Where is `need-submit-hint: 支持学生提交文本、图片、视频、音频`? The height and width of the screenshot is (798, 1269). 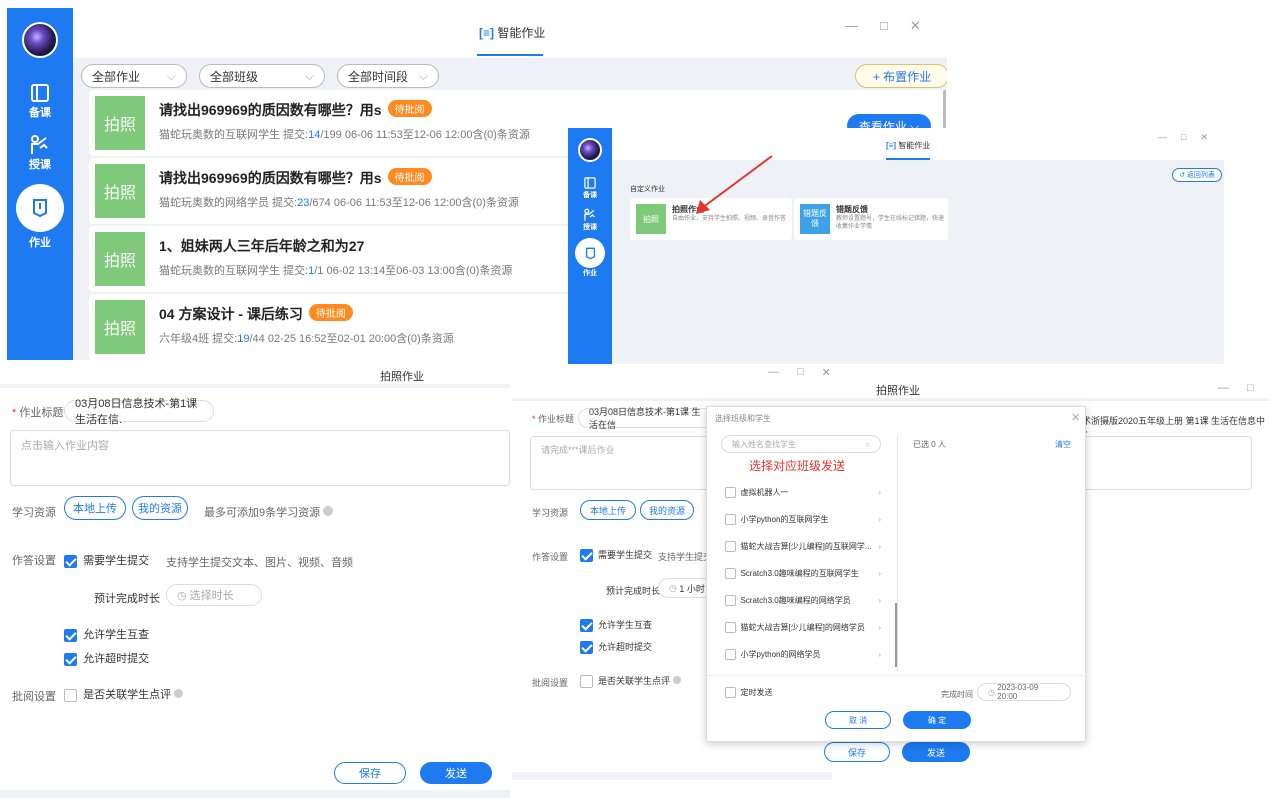
need-submit-hint: 支持学生提交文本、图片、视频、音频 is located at coordinates (259, 563).